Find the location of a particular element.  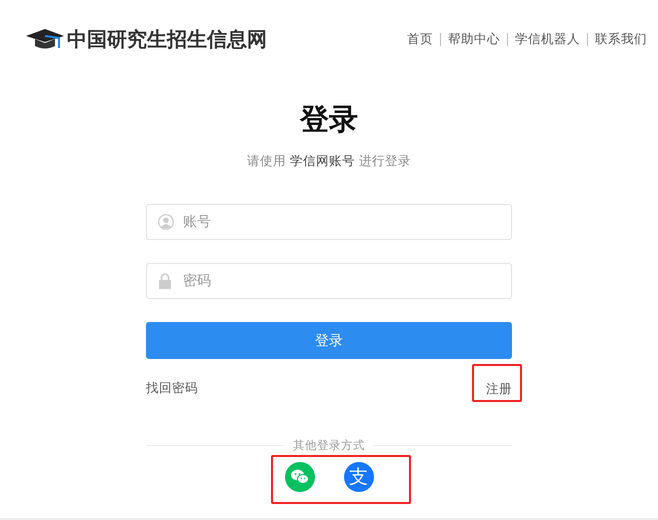

login-title: 登录 is located at coordinates (329, 119).